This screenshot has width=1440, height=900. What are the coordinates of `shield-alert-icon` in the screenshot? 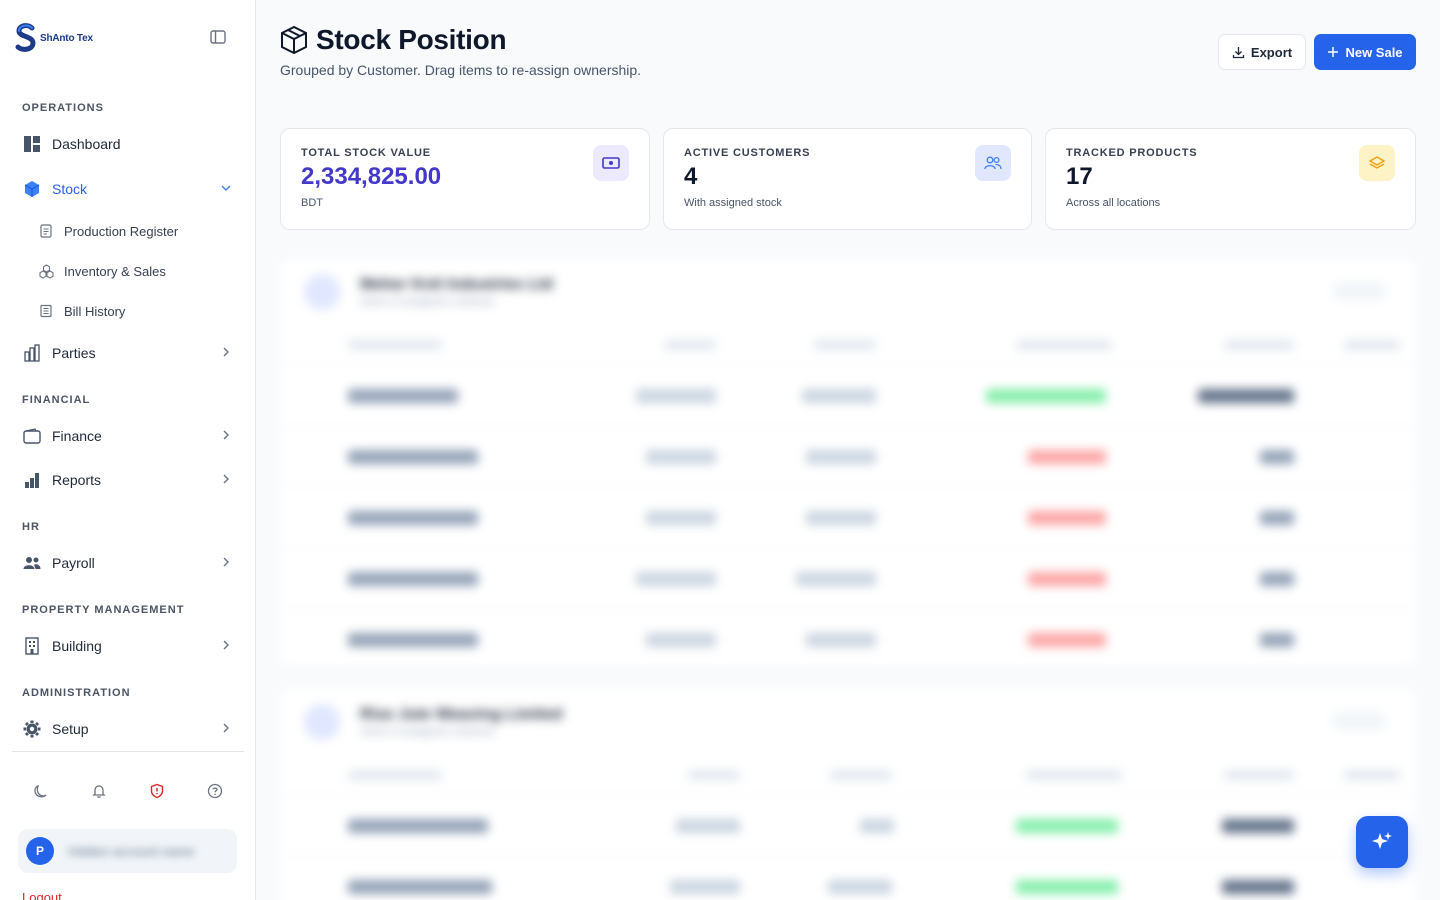 It's located at (157, 791).